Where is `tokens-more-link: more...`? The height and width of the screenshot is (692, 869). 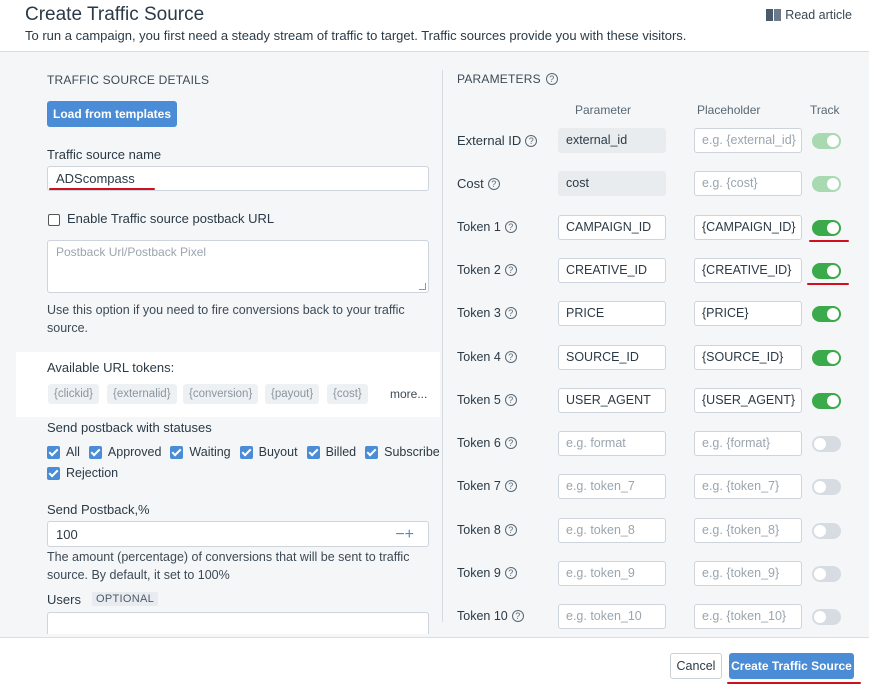
tokens-more-link: more... is located at coordinates (408, 394).